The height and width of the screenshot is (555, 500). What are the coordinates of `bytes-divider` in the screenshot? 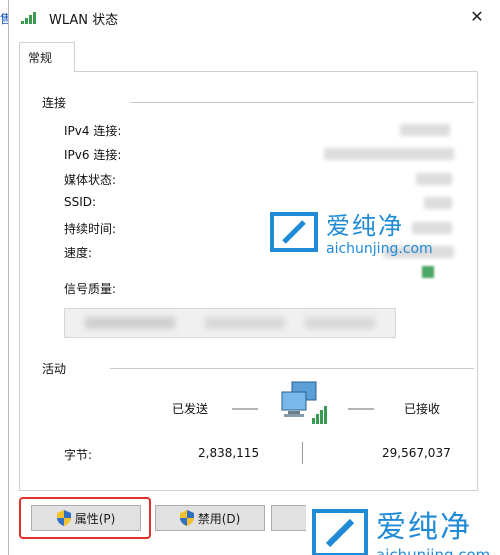 It's located at (302, 453).